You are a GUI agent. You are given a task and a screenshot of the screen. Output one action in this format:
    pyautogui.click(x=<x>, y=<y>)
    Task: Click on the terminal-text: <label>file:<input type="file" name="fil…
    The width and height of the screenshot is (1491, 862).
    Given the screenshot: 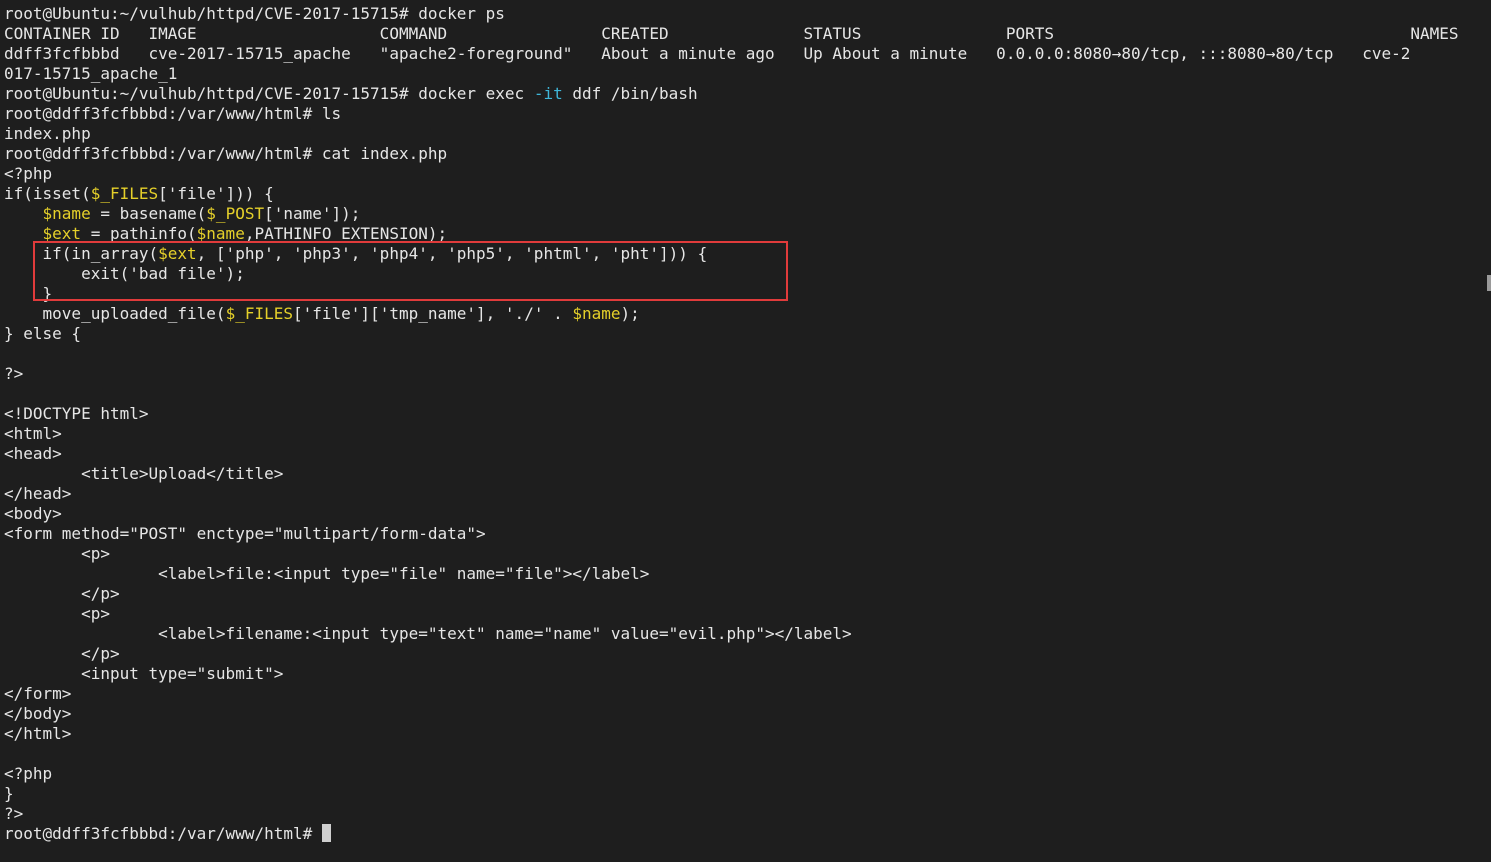 What is the action you would take?
    pyautogui.click(x=327, y=573)
    